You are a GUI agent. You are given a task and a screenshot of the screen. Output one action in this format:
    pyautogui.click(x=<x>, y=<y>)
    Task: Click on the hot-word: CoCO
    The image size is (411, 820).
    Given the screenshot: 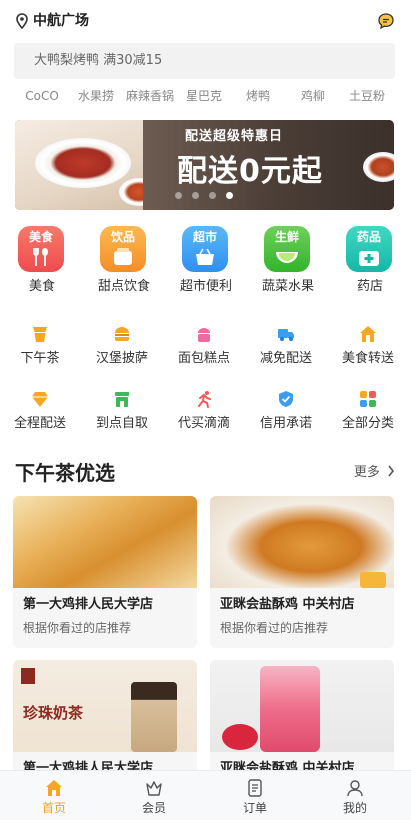 What is the action you would take?
    pyautogui.click(x=42, y=96)
    